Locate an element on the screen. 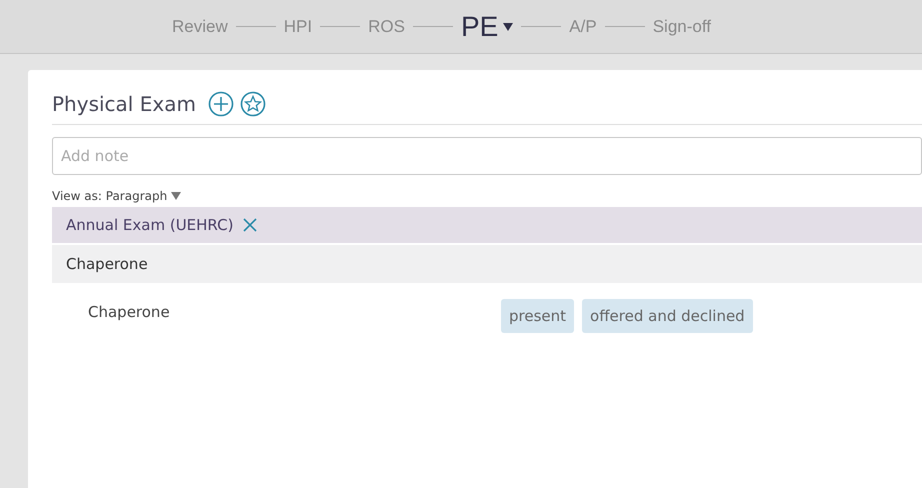 The width and height of the screenshot is (922, 488). step-tab: Sign-off is located at coordinates (681, 26).